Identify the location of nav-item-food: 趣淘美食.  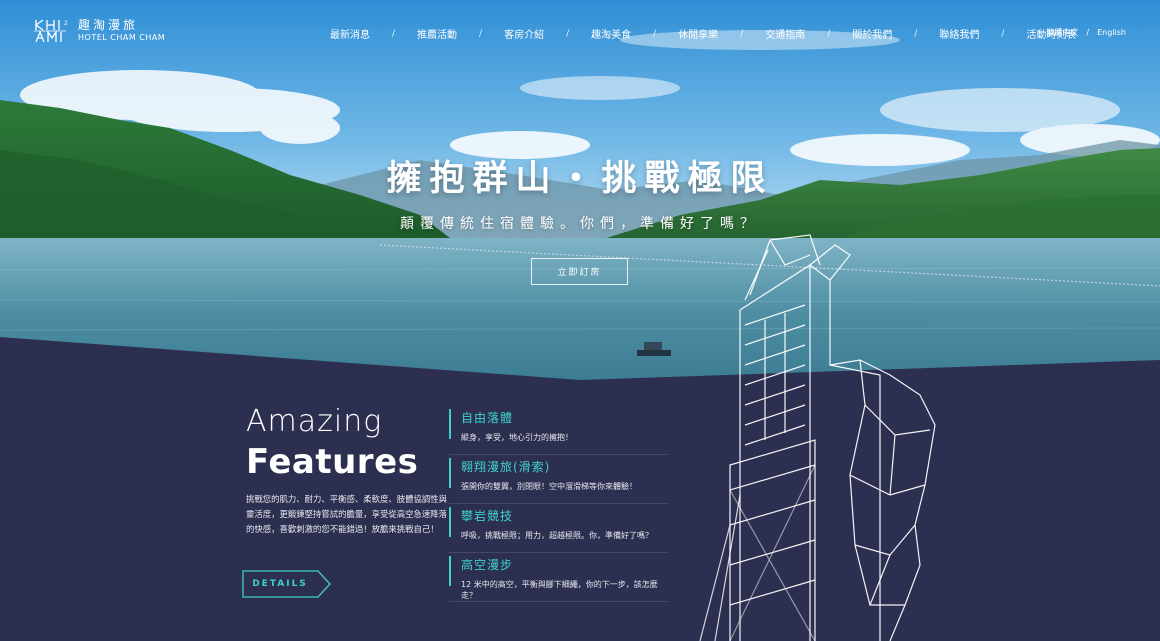
(611, 33).